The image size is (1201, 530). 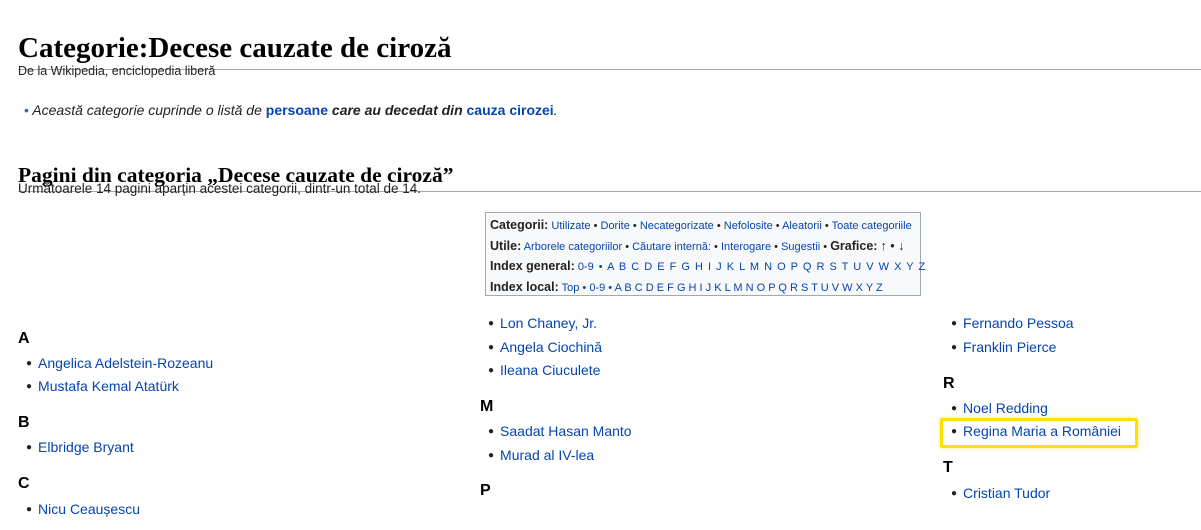 What do you see at coordinates (117, 71) in the screenshot?
I see `site-tagline: De la Wikipedia, enciclopedia liberă` at bounding box center [117, 71].